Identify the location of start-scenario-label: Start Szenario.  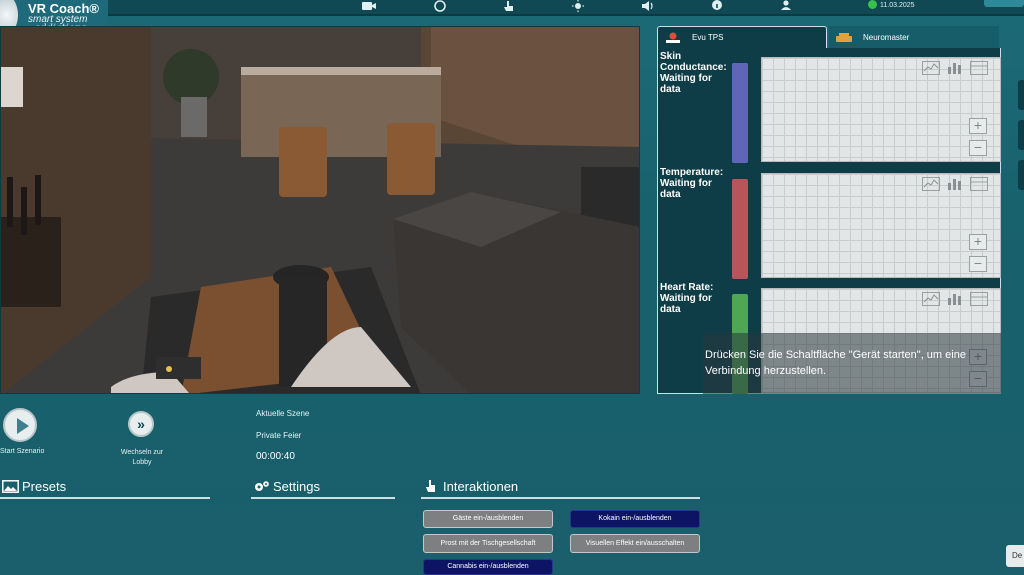
(22, 451).